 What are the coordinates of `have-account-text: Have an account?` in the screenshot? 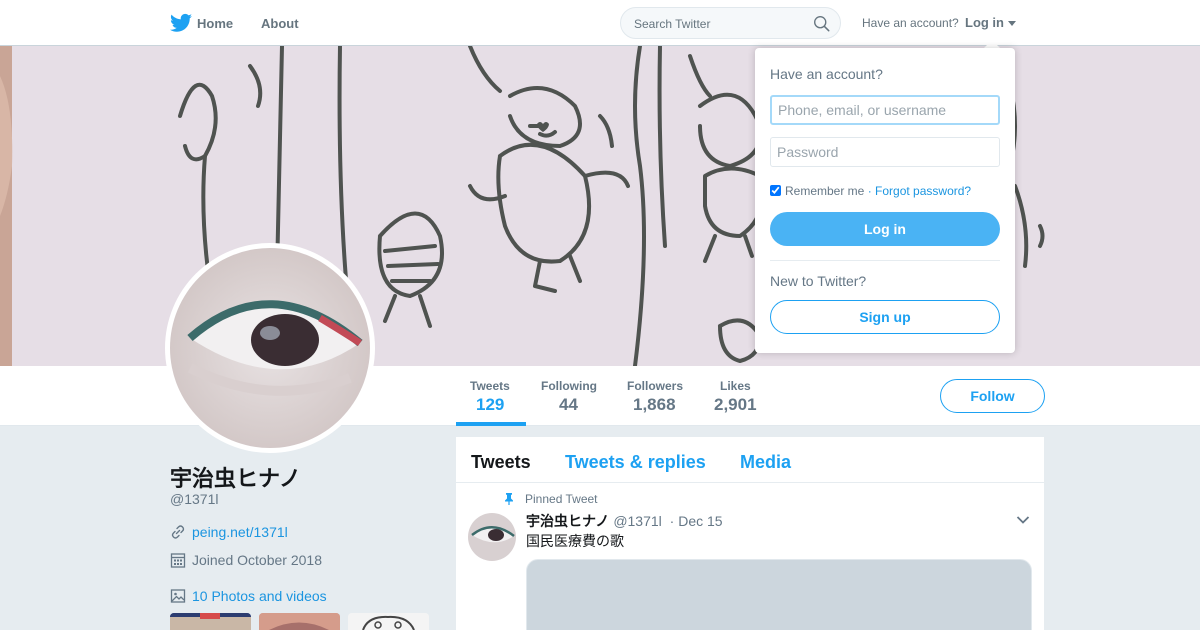 It's located at (910, 23).